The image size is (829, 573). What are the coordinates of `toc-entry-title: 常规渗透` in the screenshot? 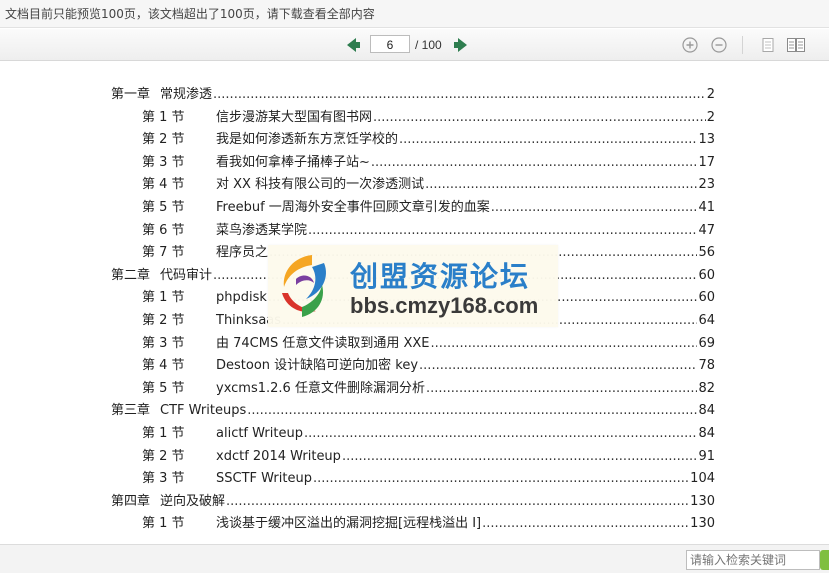 It's located at (186, 94).